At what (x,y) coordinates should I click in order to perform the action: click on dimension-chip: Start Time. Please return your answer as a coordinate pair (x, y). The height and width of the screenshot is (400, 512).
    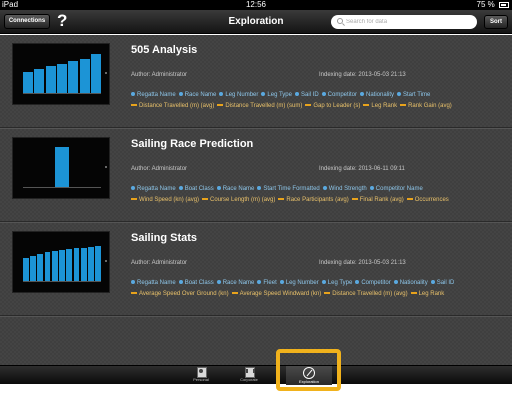
    Looking at the image, I should click on (413, 95).